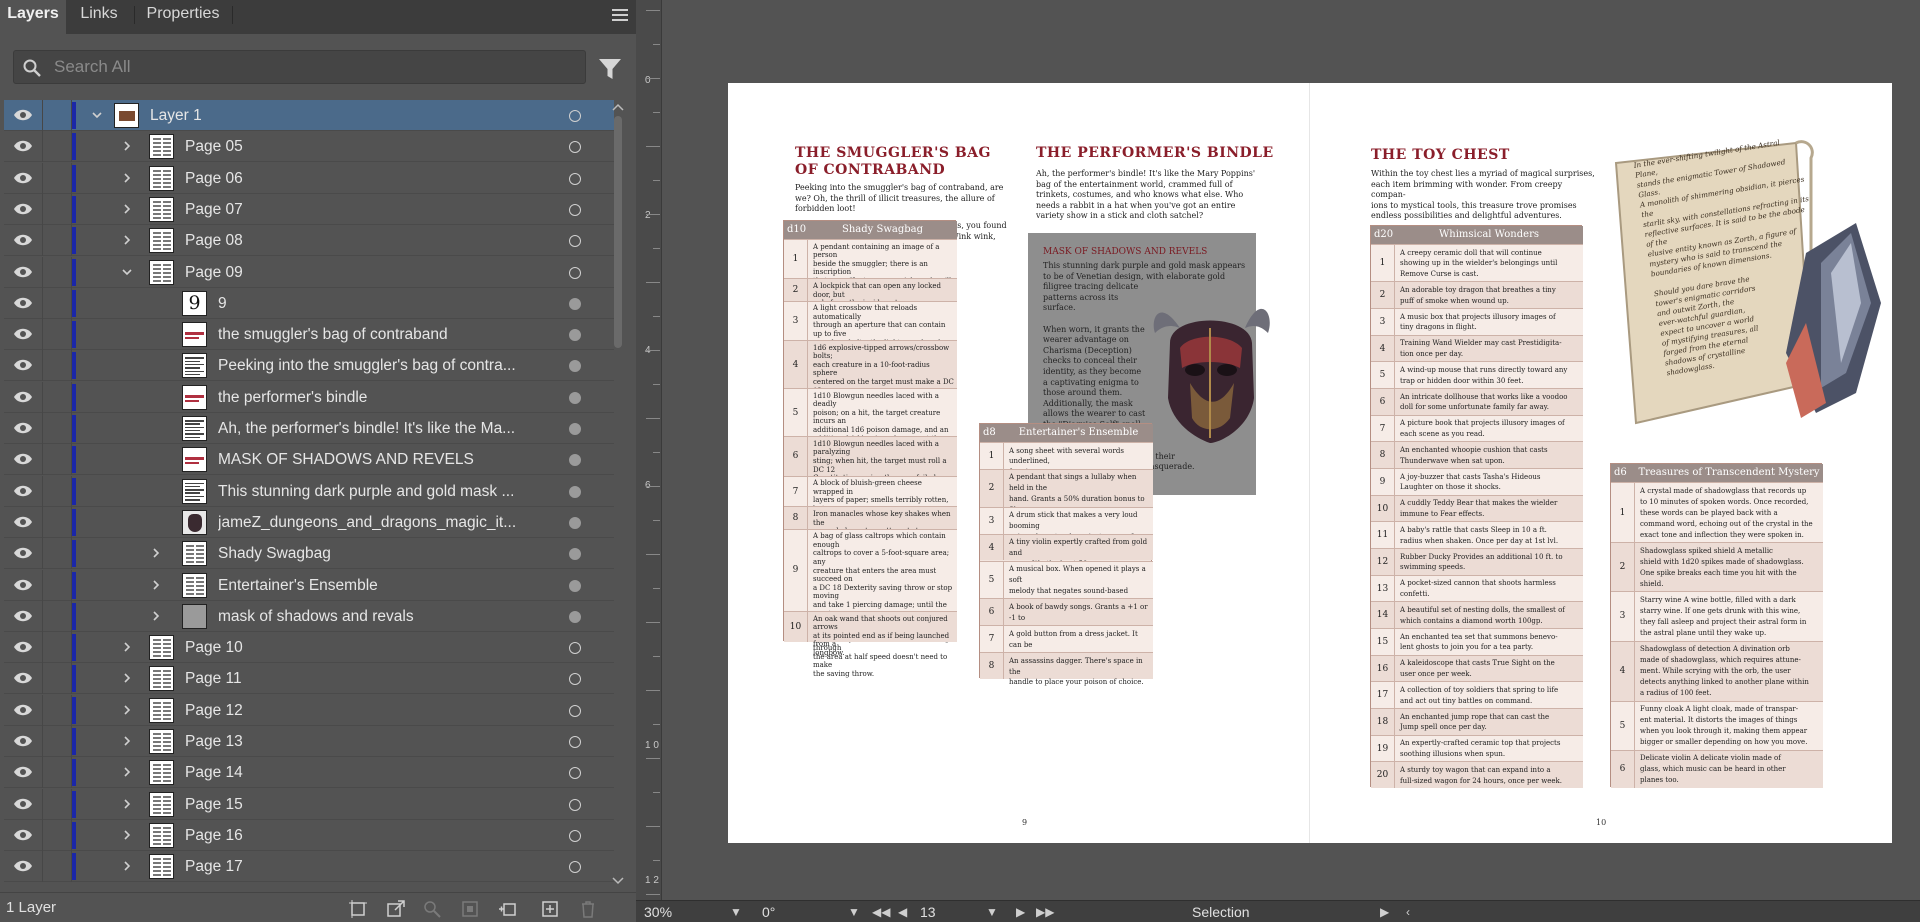 This screenshot has height=922, width=1920. I want to click on panel-menu-icon, so click(621, 16).